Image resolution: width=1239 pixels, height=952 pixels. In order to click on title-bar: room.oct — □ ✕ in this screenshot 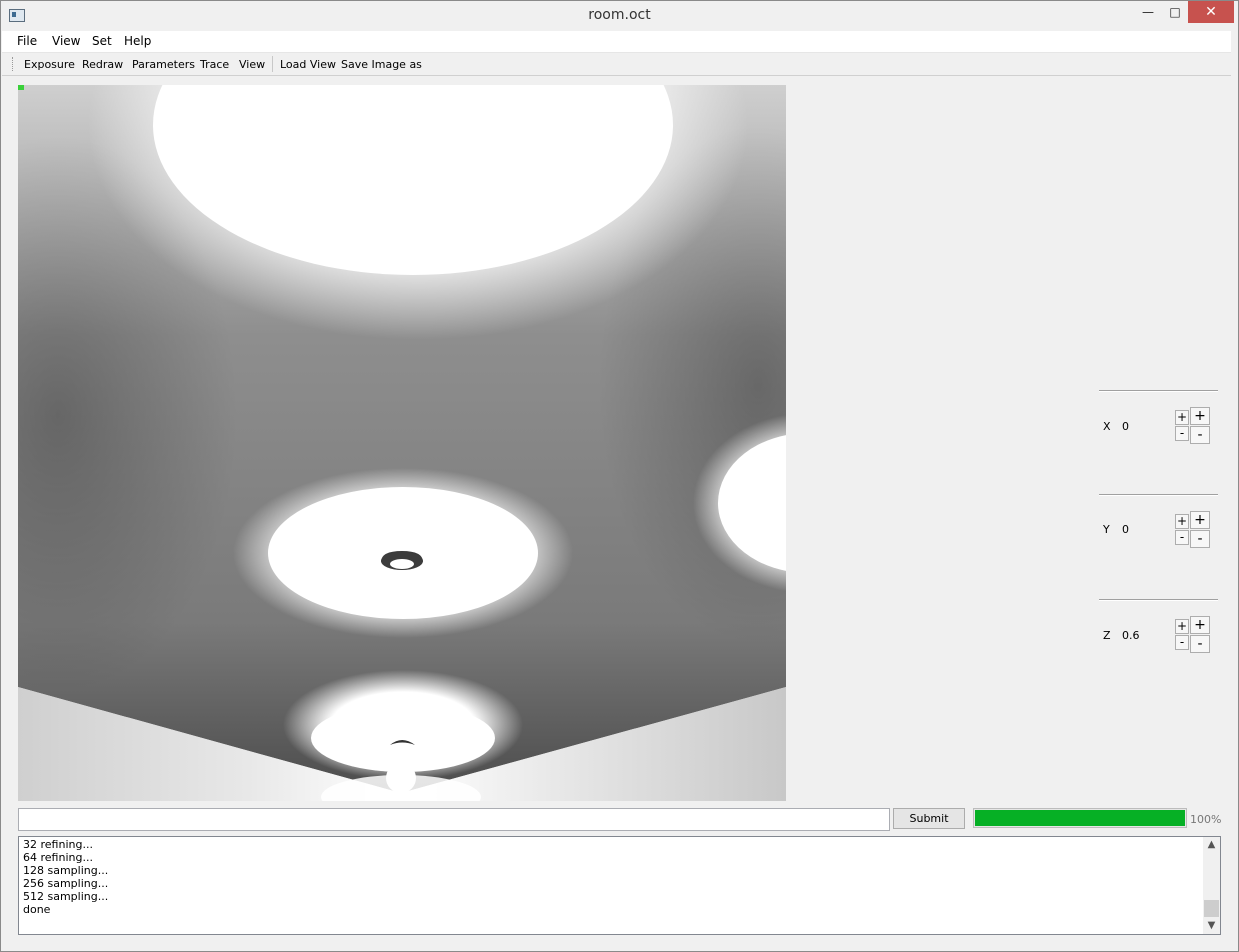, I will do `click(619, 16)`.